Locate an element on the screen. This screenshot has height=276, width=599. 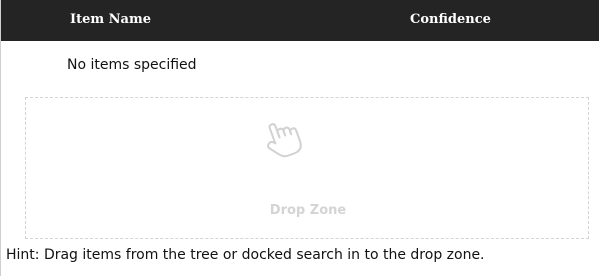
empty-list-message: No items specified is located at coordinates (132, 65).